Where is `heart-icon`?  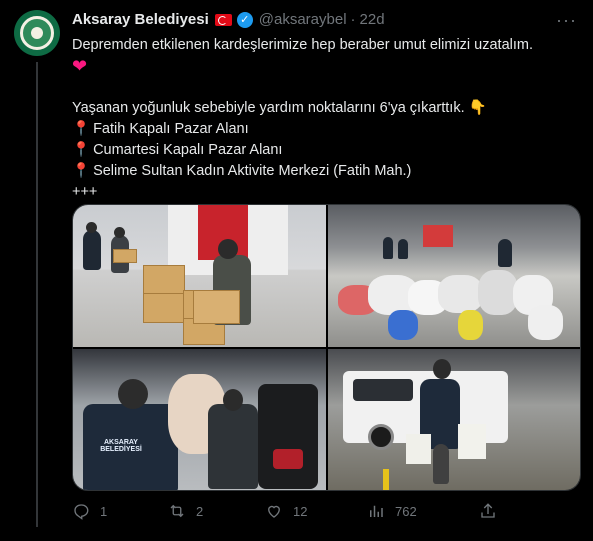 heart-icon is located at coordinates (274, 511).